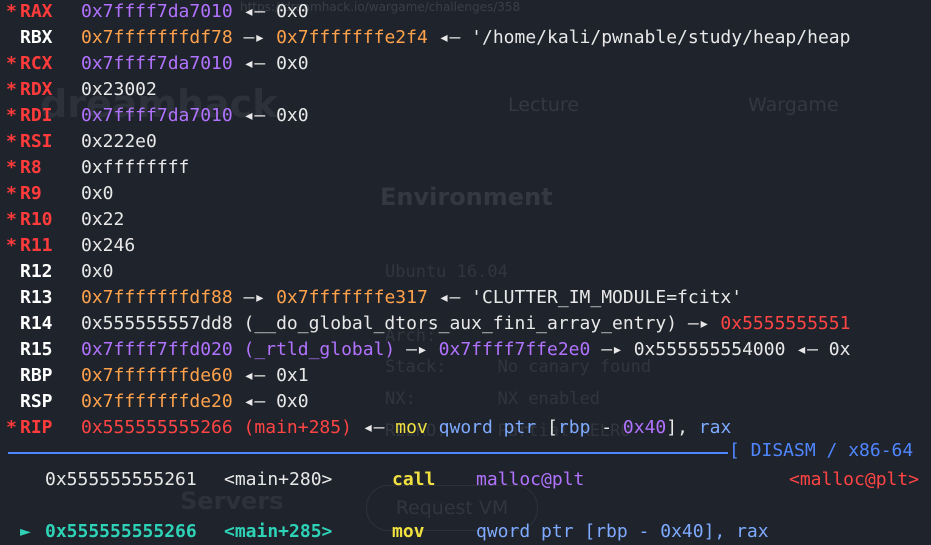 The image size is (931, 545). What do you see at coordinates (36, 219) in the screenshot?
I see `register-name: R10` at bounding box center [36, 219].